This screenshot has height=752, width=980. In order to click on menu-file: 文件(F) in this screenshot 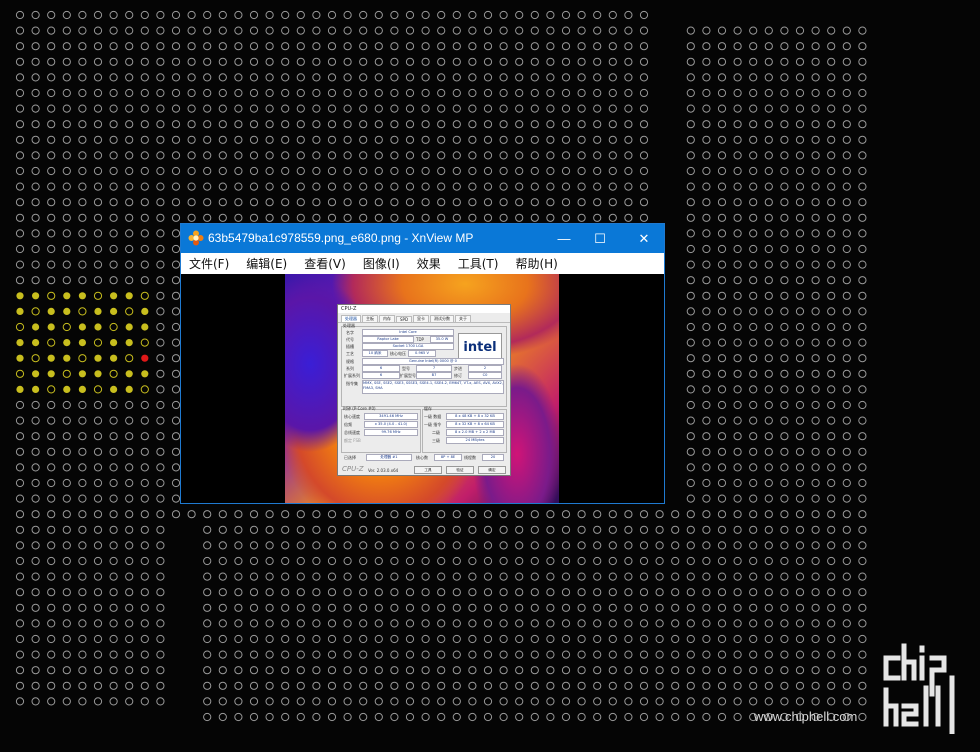, I will do `click(209, 263)`.